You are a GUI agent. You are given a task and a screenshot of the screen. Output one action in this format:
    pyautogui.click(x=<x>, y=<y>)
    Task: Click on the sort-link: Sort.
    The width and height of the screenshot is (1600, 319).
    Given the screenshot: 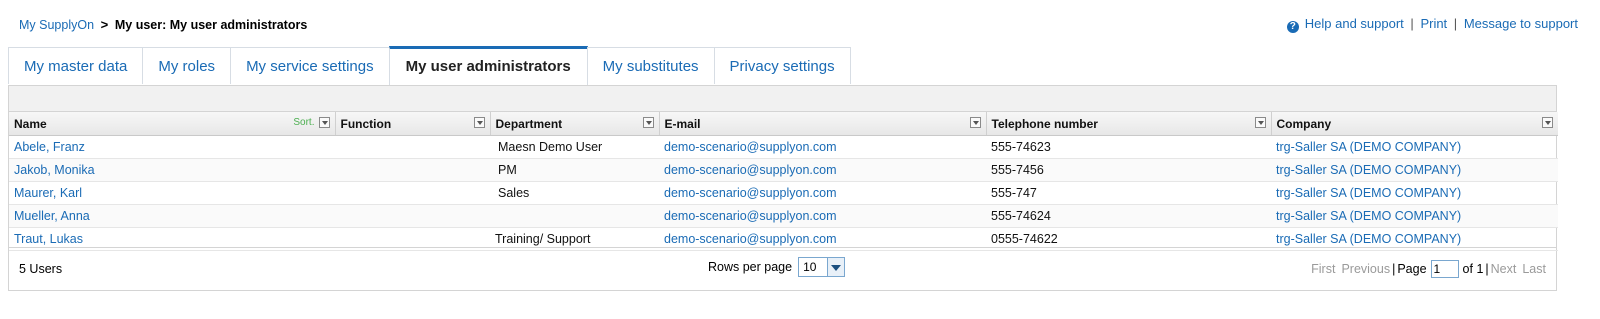 What is the action you would take?
    pyautogui.click(x=303, y=122)
    